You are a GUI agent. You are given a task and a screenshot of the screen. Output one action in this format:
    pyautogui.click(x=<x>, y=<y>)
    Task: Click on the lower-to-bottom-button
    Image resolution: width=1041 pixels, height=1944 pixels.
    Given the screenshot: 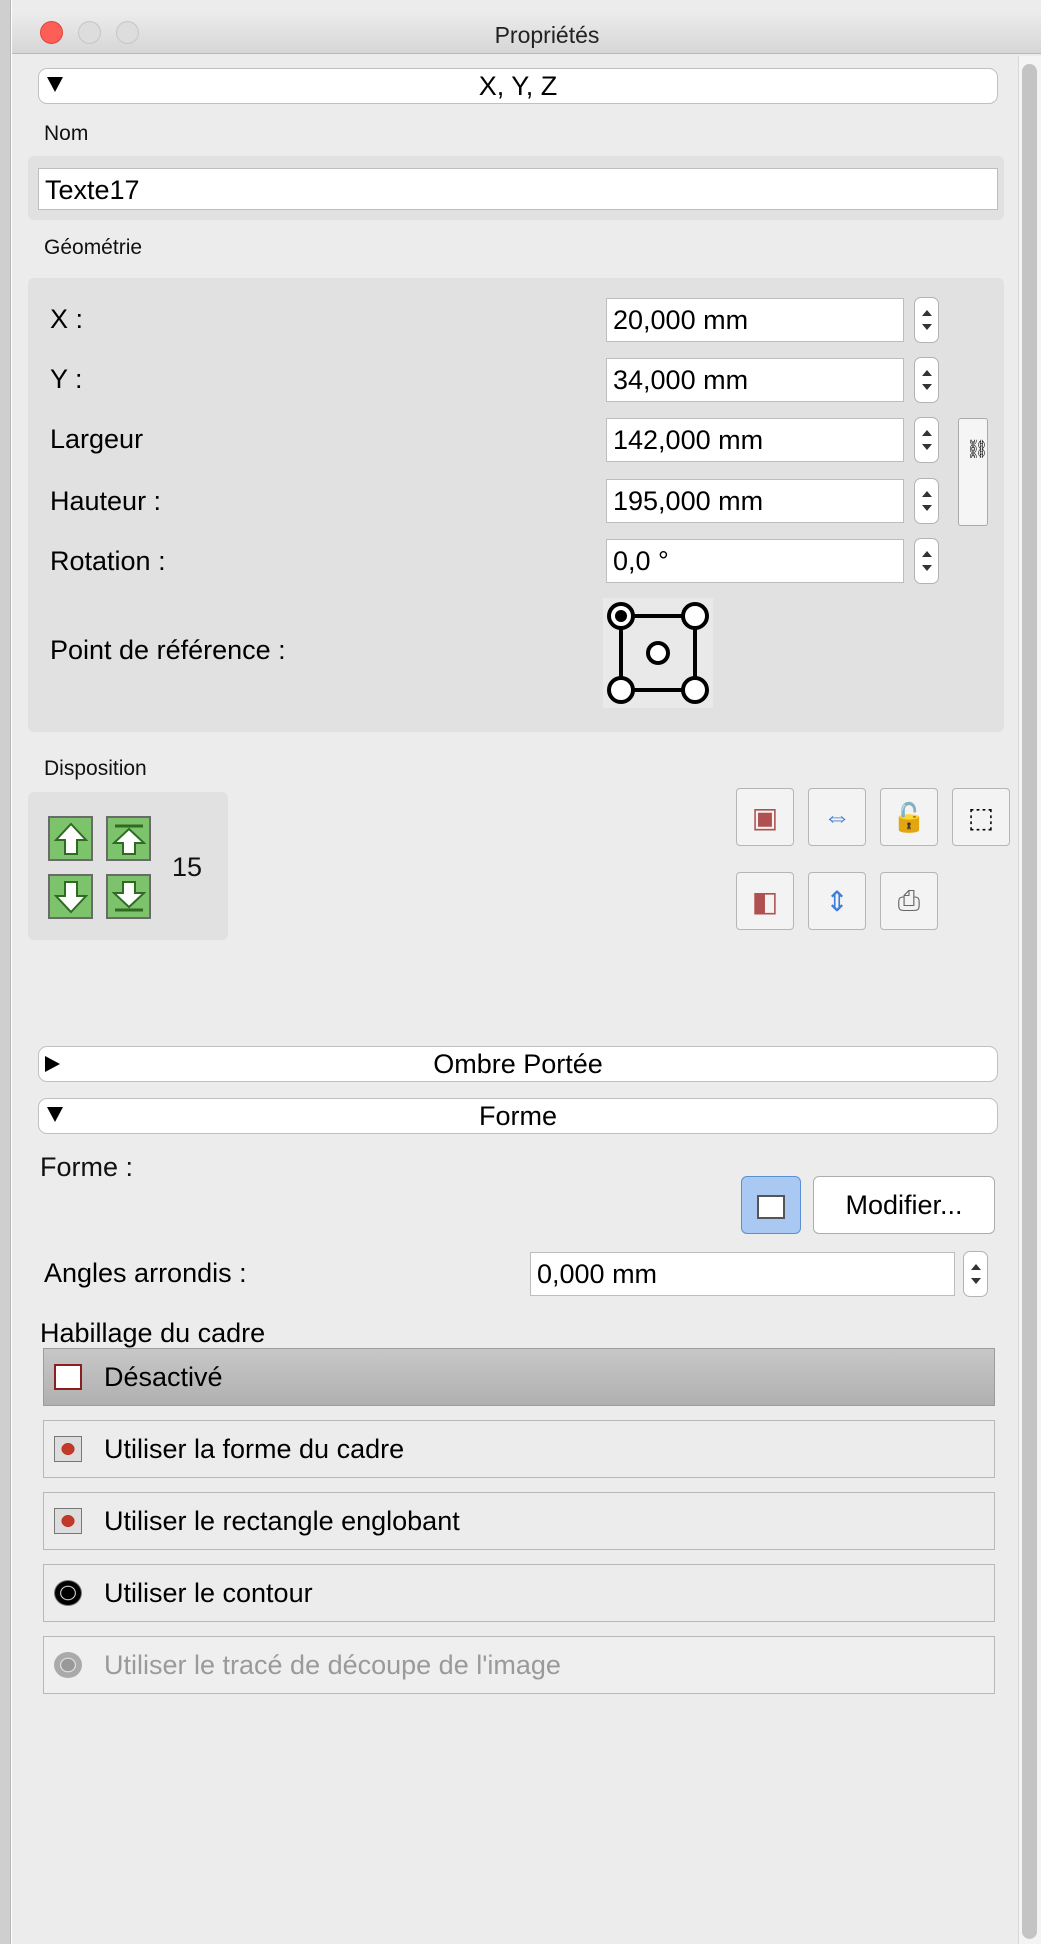 What is the action you would take?
    pyautogui.click(x=128, y=896)
    